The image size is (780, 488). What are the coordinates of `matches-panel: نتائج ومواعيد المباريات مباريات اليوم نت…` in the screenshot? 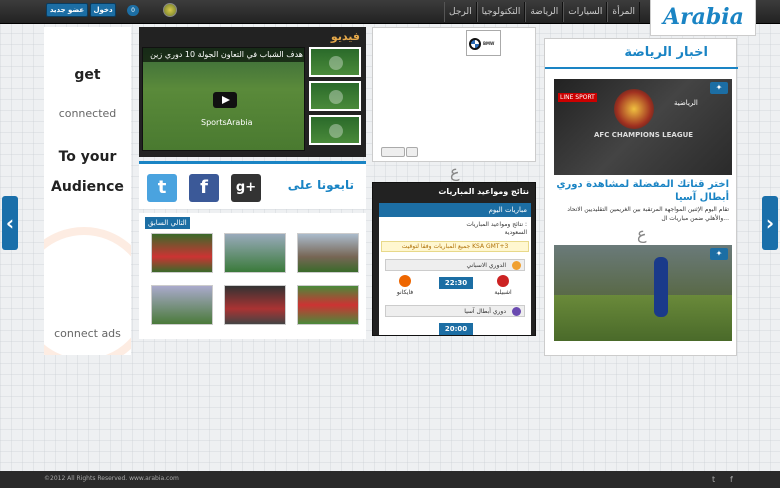 It's located at (454, 259).